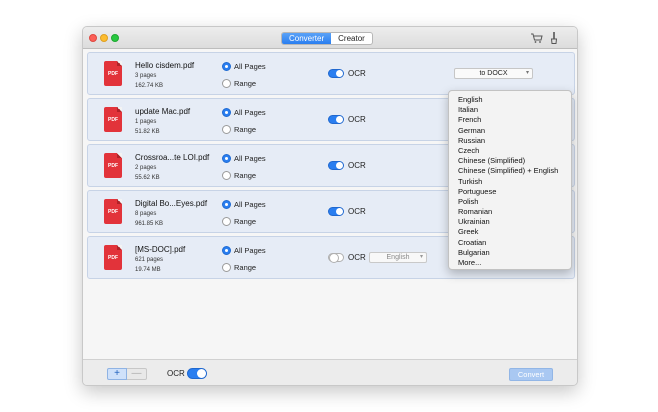  I want to click on language-option: English, so click(510, 100).